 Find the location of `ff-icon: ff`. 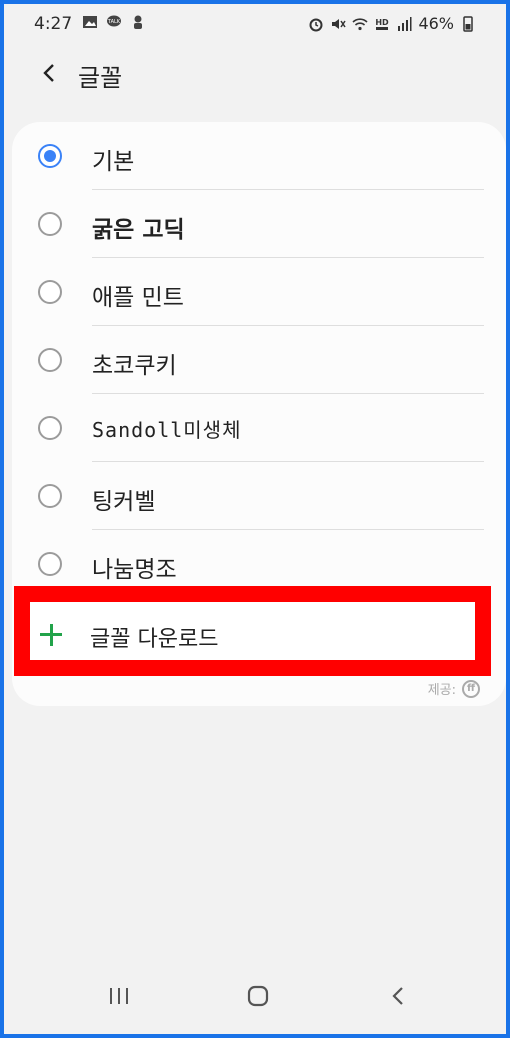

ff-icon: ff is located at coordinates (471, 688).